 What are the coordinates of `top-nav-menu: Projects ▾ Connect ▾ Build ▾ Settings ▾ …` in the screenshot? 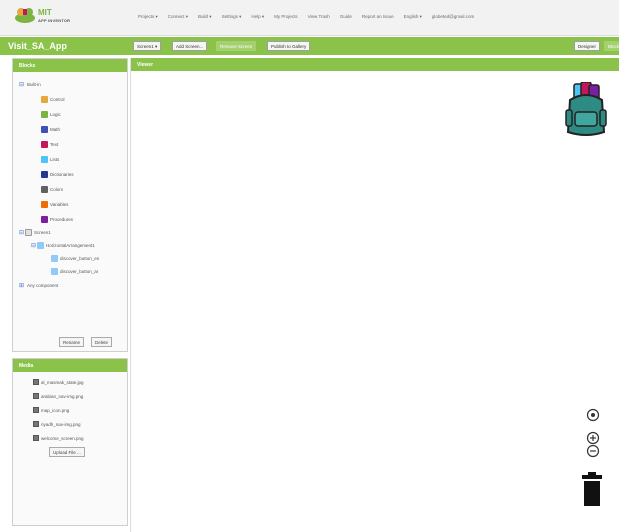 It's located at (306, 17).